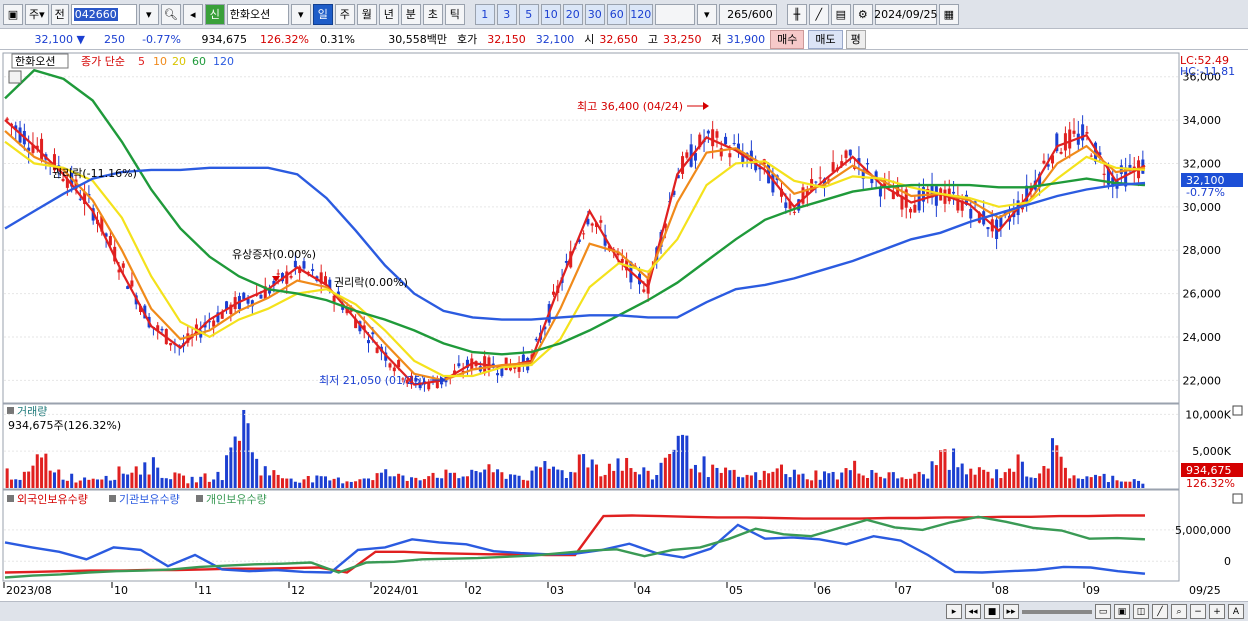 The image size is (1248, 621). I want to click on period-tick: 틱, so click(454, 14).